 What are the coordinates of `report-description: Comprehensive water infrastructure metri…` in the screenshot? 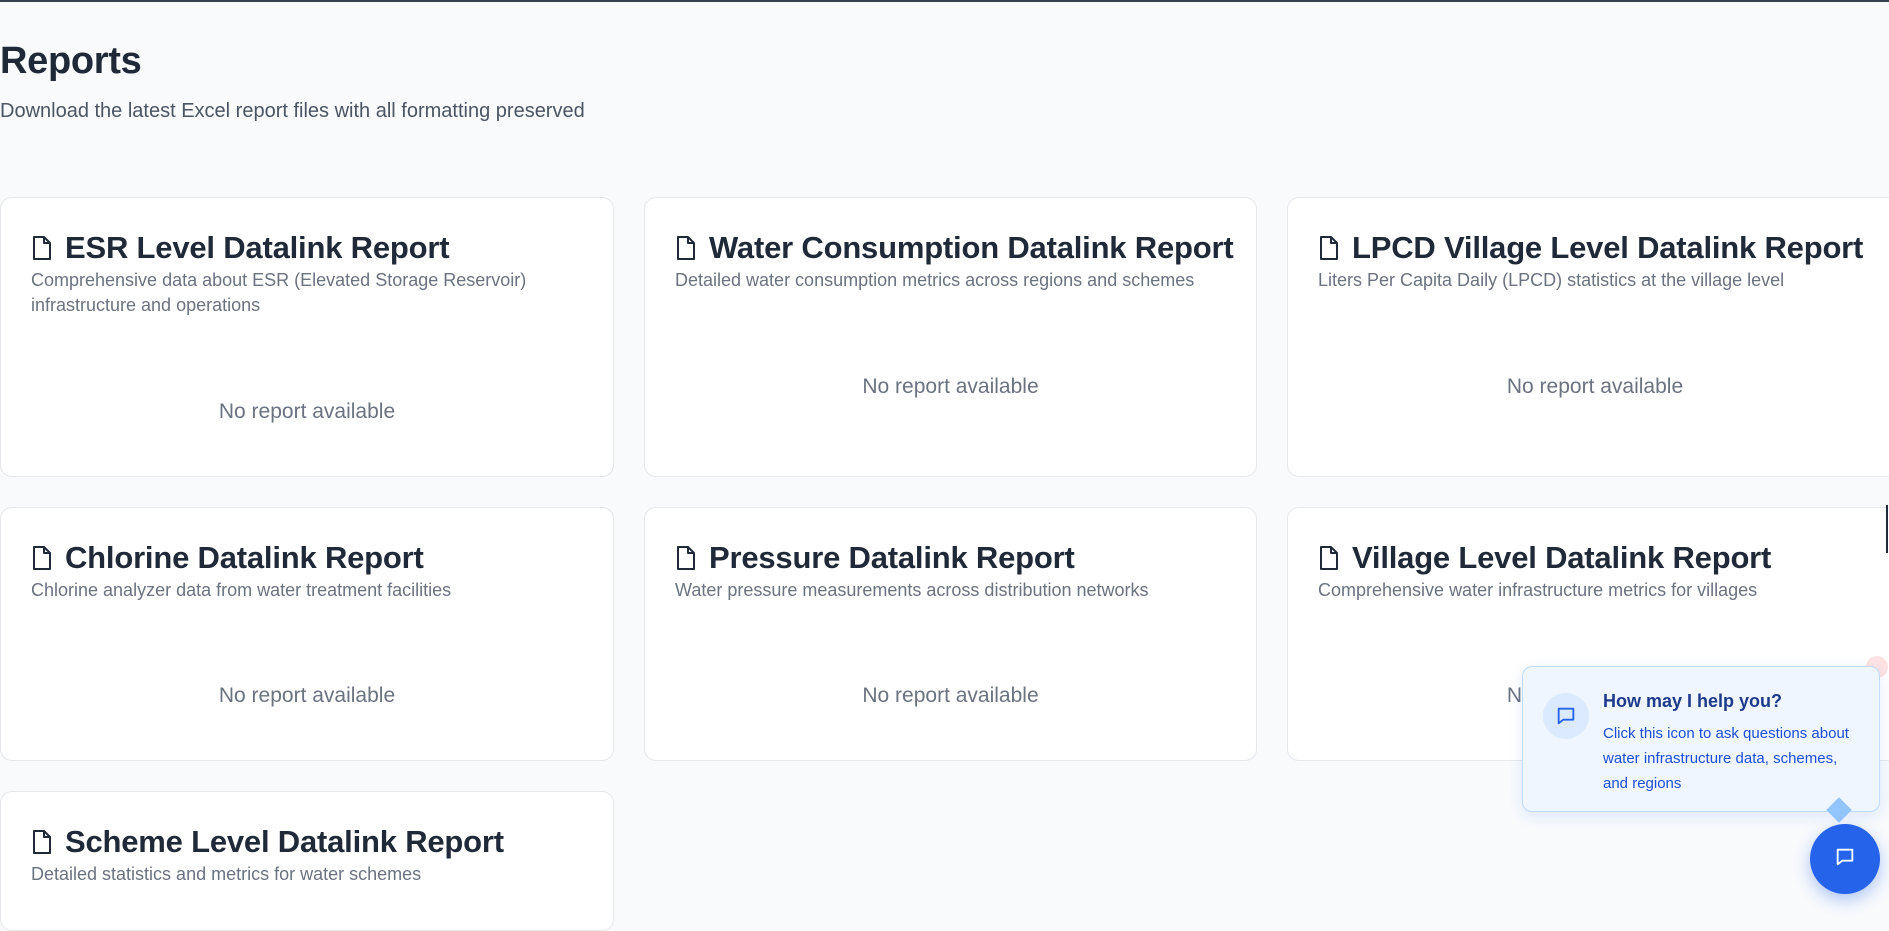 It's located at (1538, 590).